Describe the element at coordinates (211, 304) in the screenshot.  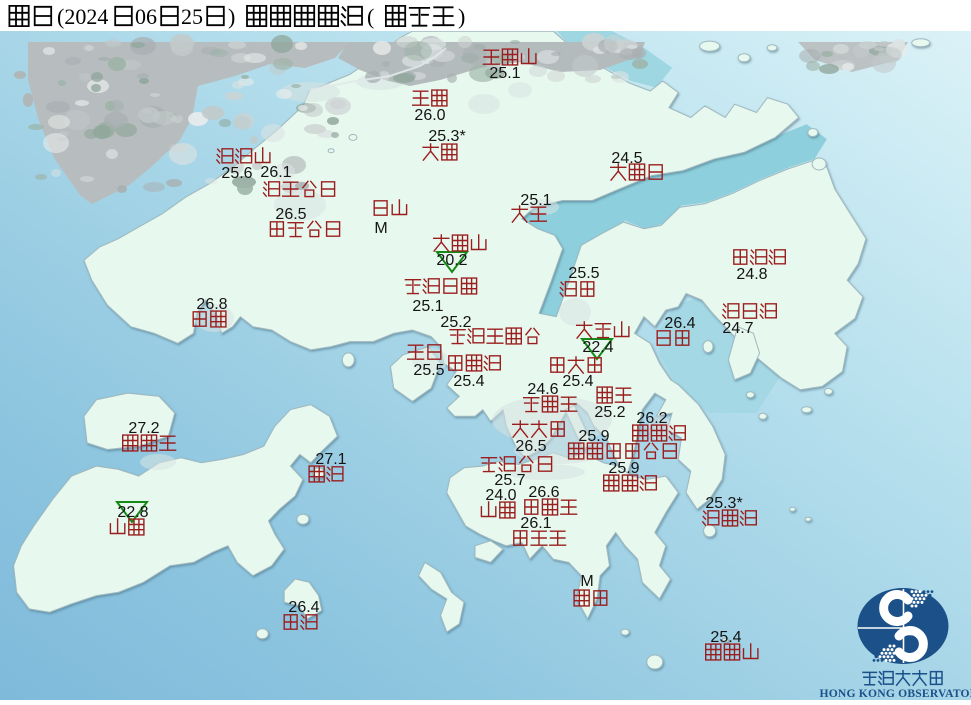
I see `svg-text: 26.8` at that location.